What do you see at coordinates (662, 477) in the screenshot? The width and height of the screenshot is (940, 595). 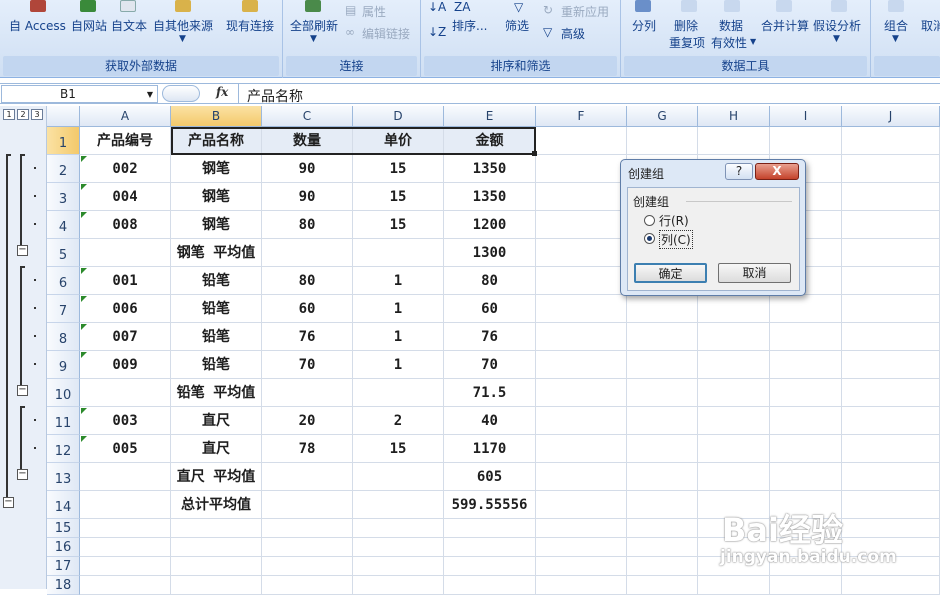 I see `cell-g13` at bounding box center [662, 477].